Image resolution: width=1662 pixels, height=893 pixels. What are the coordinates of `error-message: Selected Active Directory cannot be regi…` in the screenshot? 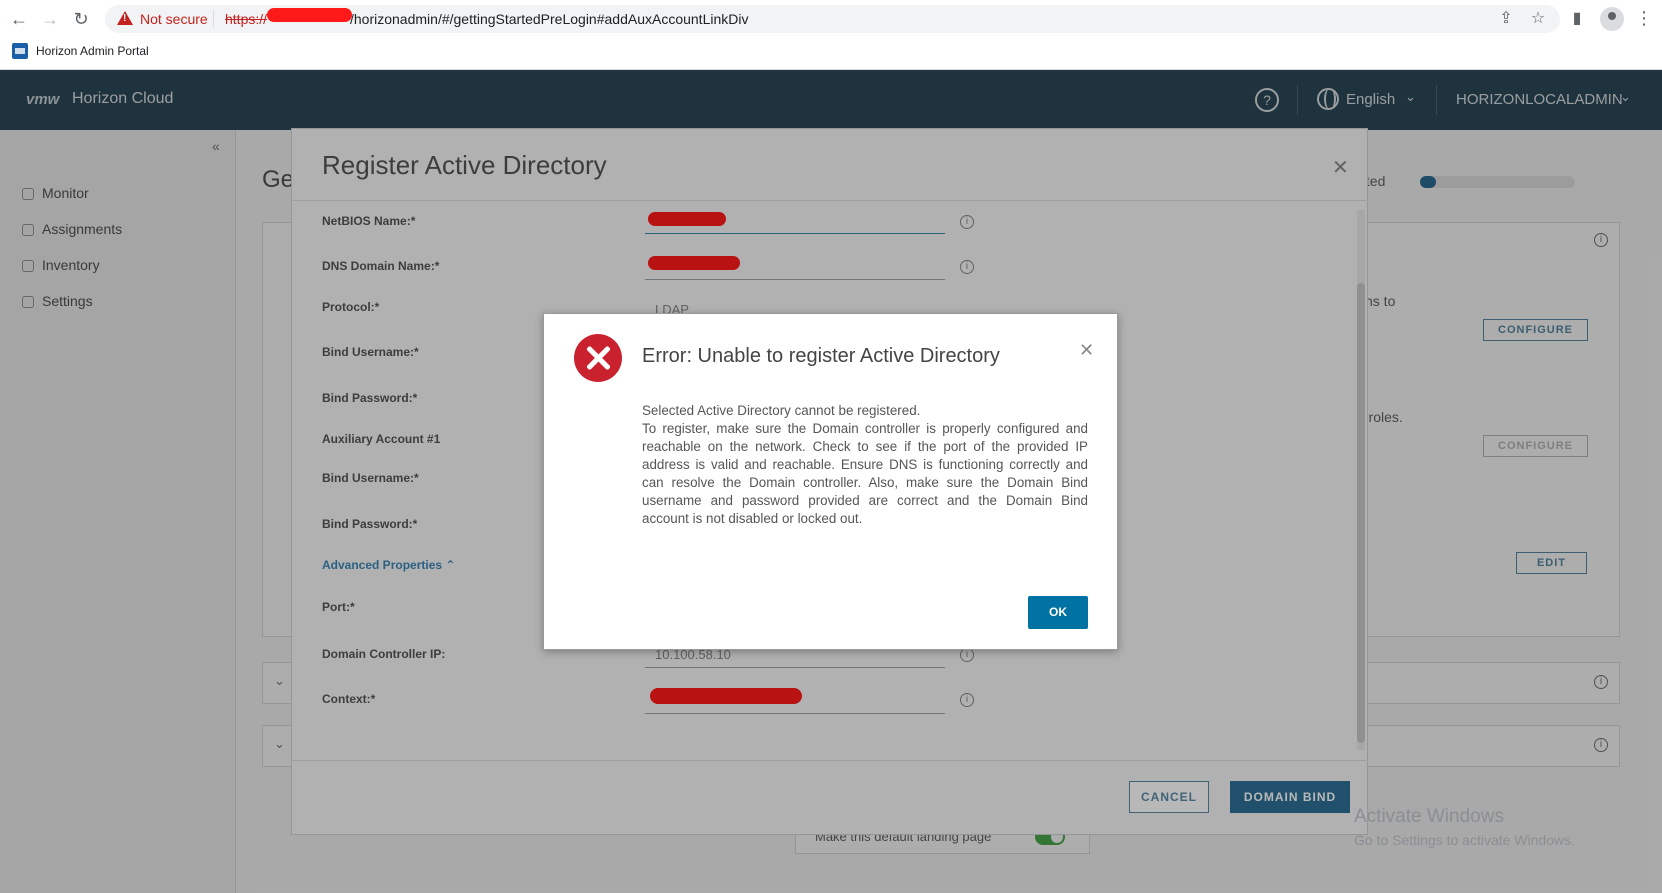 It's located at (865, 465).